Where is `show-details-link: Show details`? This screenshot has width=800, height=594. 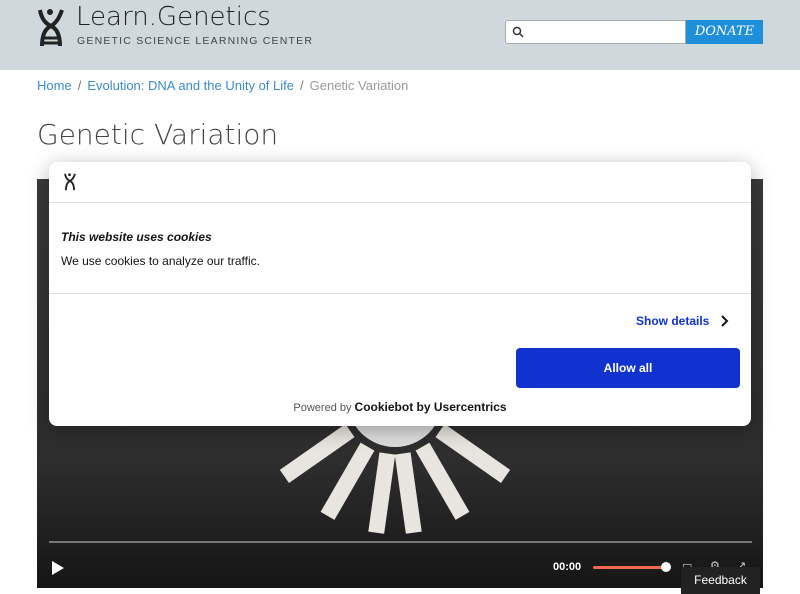 show-details-link: Show details is located at coordinates (682, 321).